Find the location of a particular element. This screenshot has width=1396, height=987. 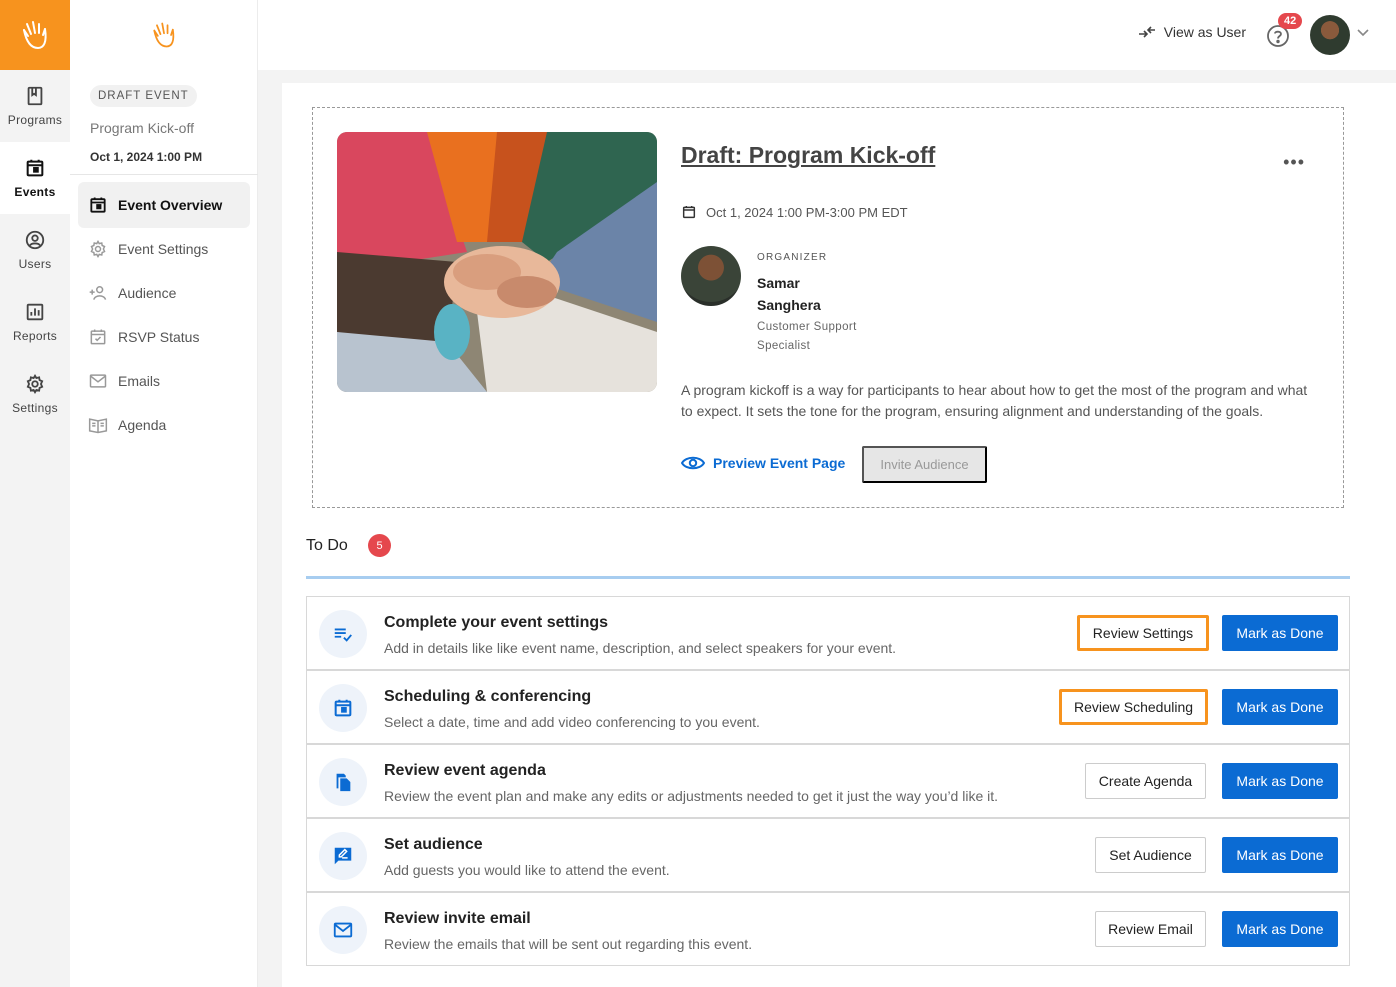

create-agenda-button: Create Agenda is located at coordinates (1145, 781).